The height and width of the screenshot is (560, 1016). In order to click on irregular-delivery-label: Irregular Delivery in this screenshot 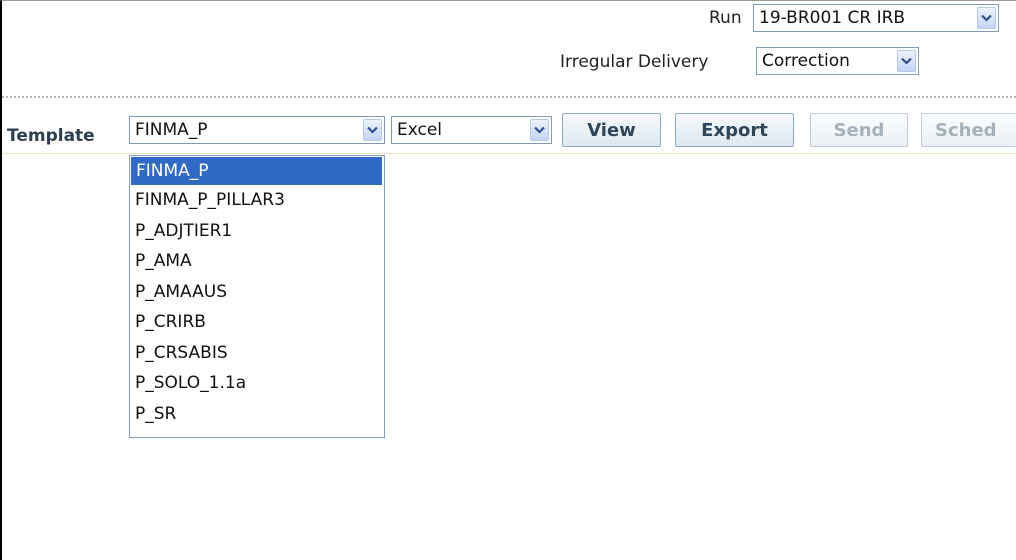, I will do `click(634, 62)`.